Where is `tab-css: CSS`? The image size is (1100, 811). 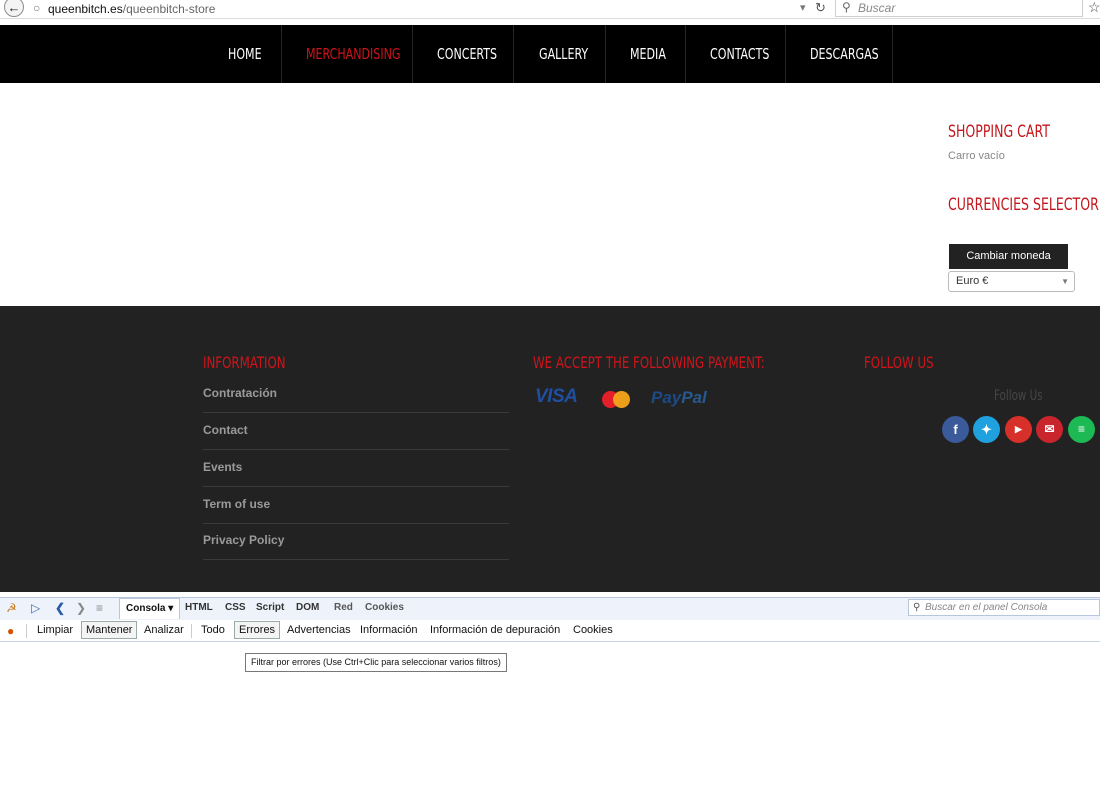
tab-css: CSS is located at coordinates (235, 607).